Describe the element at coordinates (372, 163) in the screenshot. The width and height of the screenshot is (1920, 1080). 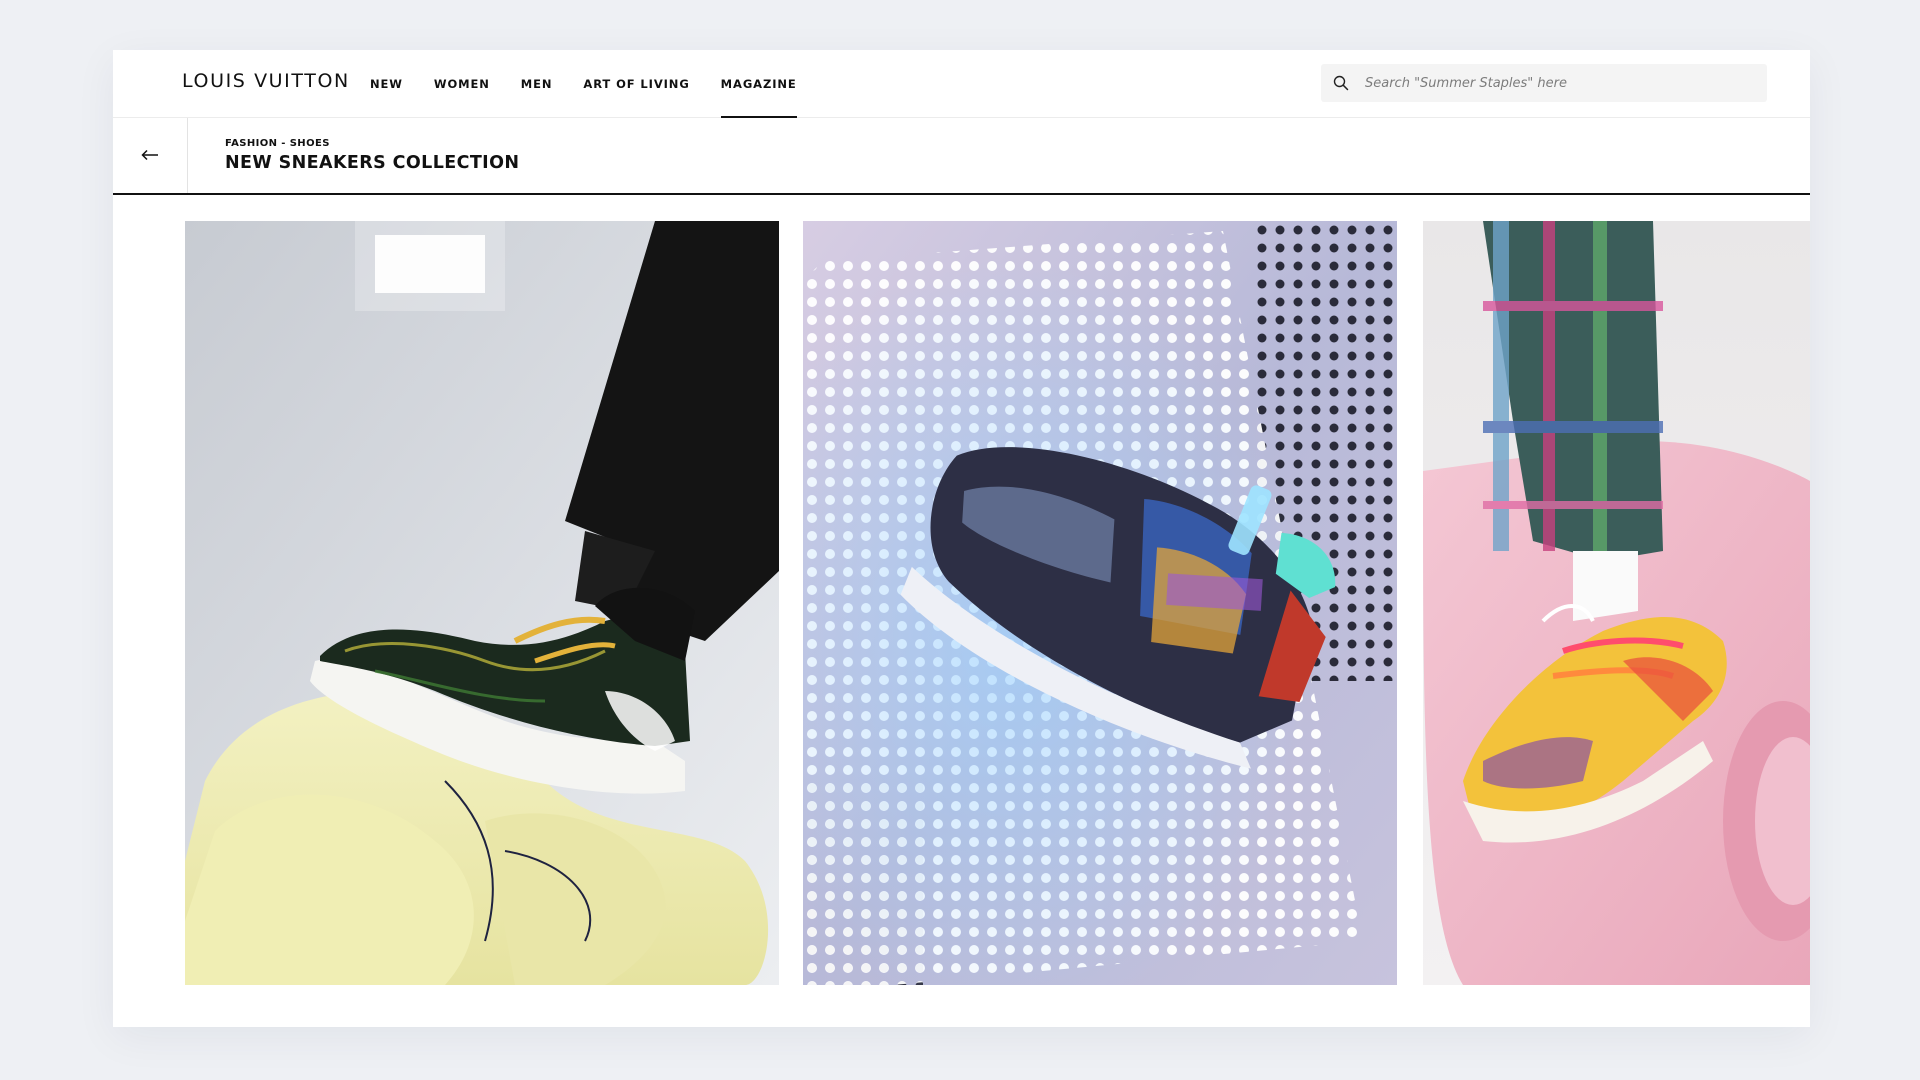
I see `page-title: NEW SNEAKERS COLLECTION` at that location.